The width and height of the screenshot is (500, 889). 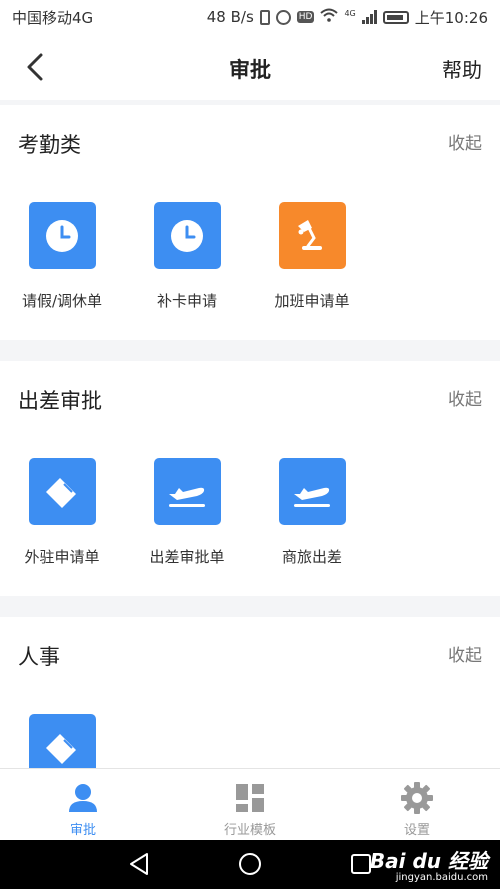 I want to click on desk-lamp-icon, so click(x=310, y=234).